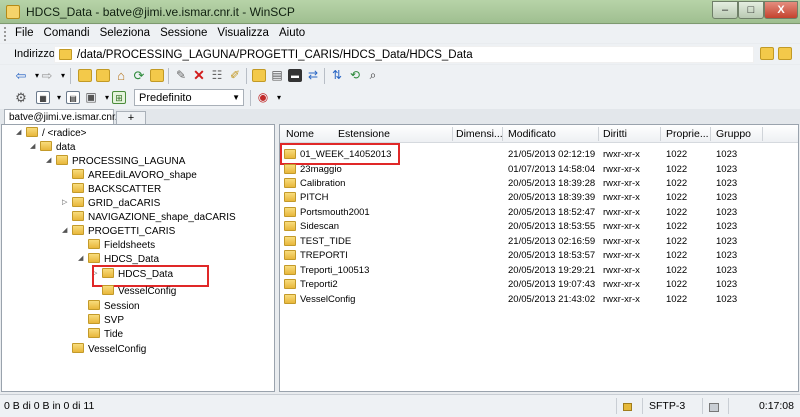 The height and width of the screenshot is (417, 800). What do you see at coordinates (63, 117) in the screenshot?
I see `tab-session: batve@jimi.ve.ismar.cnr.it` at bounding box center [63, 117].